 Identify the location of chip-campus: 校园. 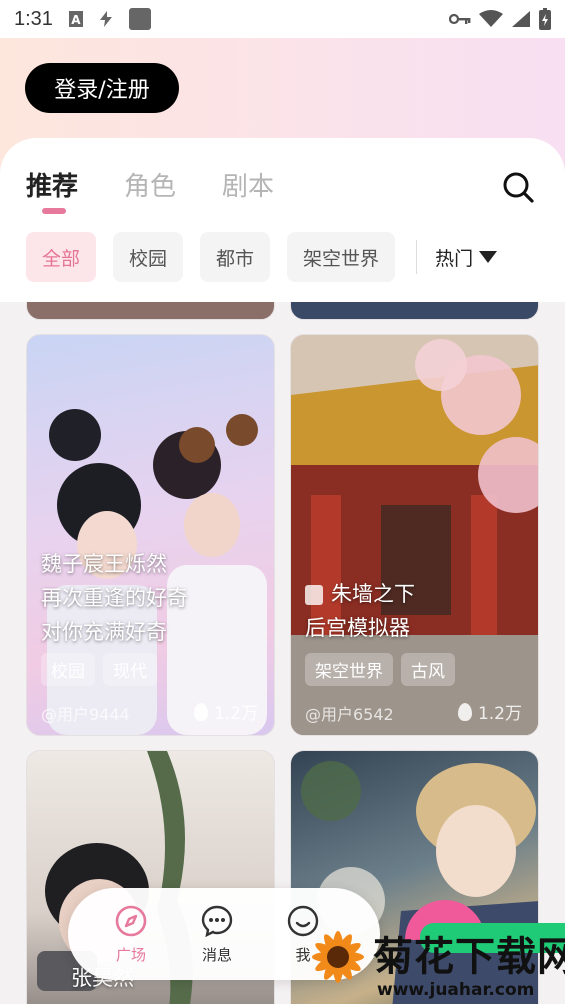
(148, 257).